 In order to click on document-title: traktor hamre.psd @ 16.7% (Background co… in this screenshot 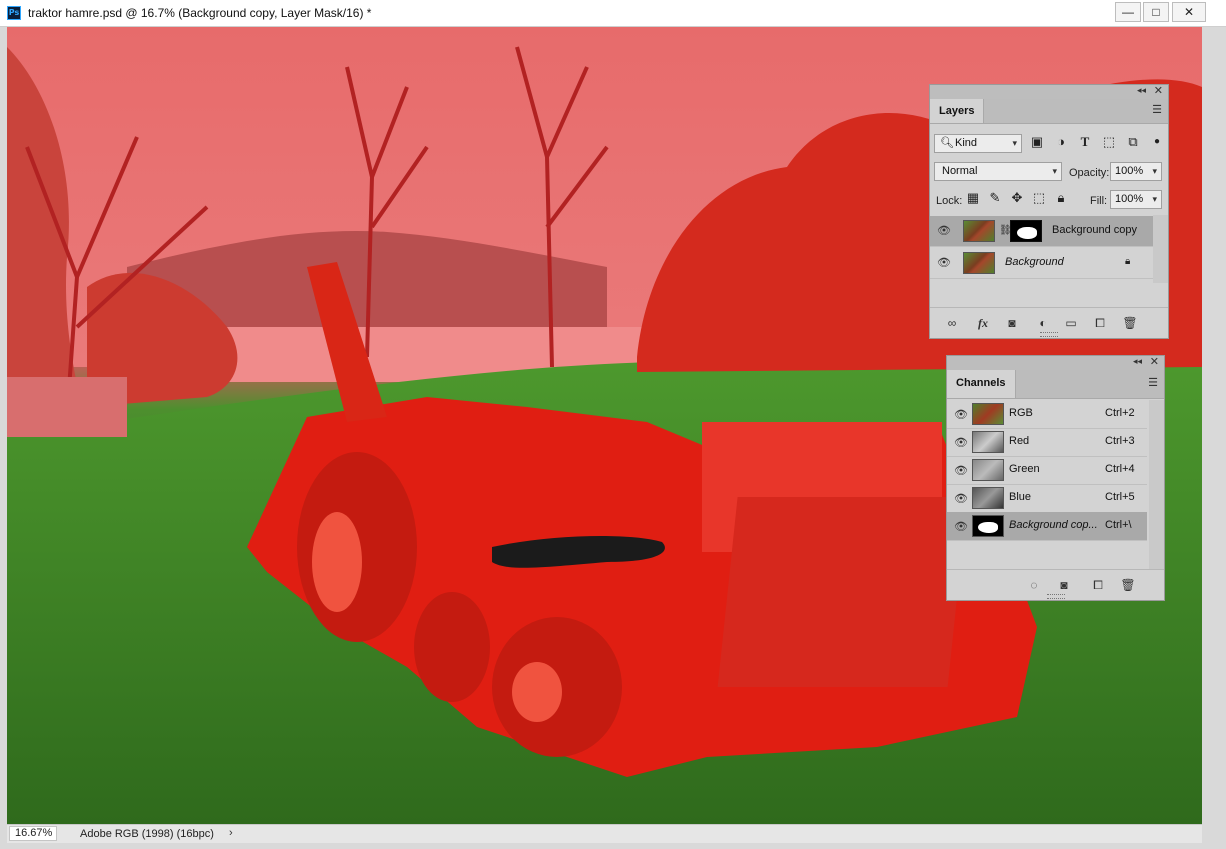, I will do `click(200, 13)`.